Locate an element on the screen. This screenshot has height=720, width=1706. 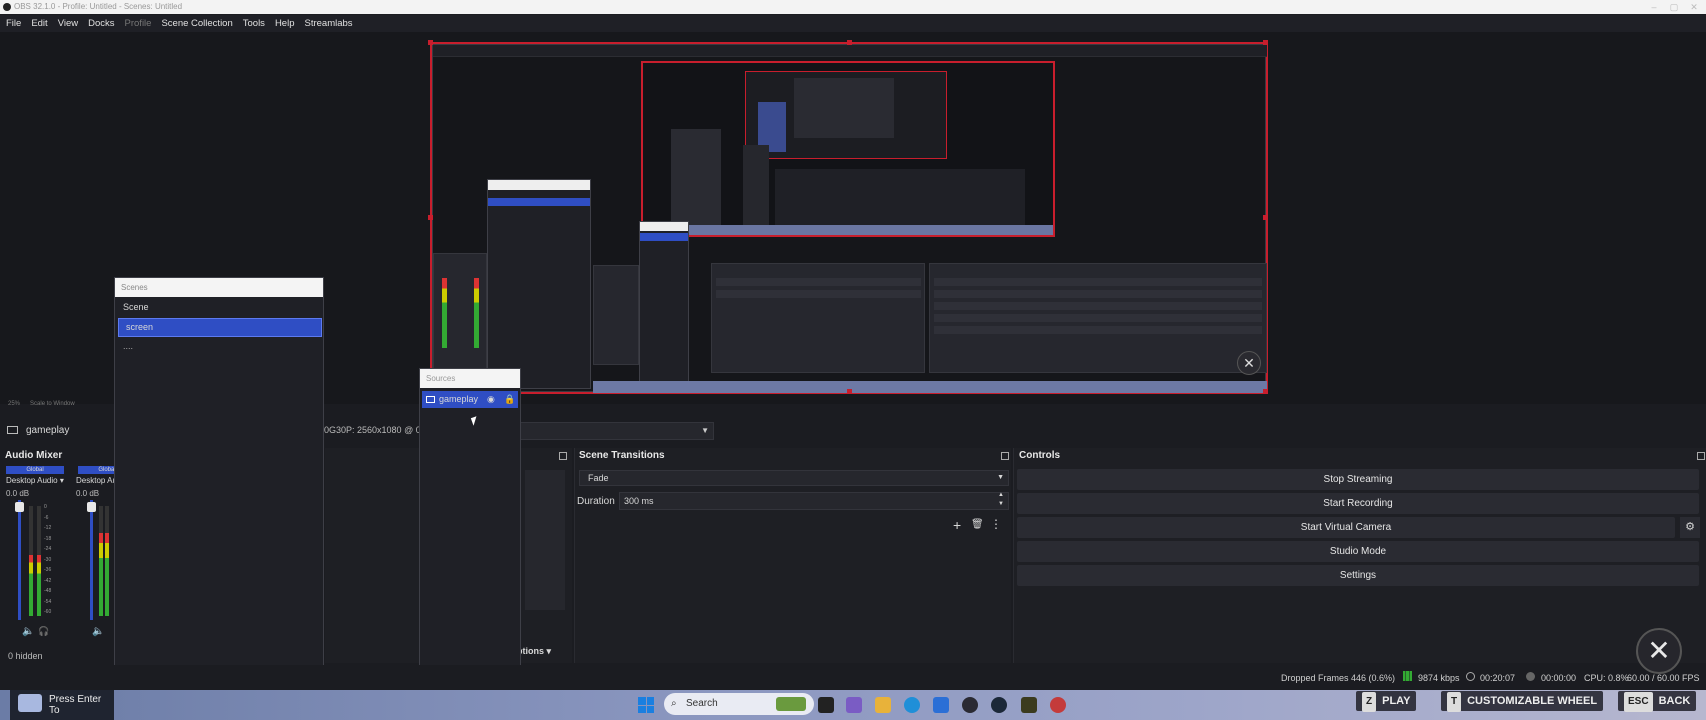
duration-value: 300 ms is located at coordinates (639, 501).